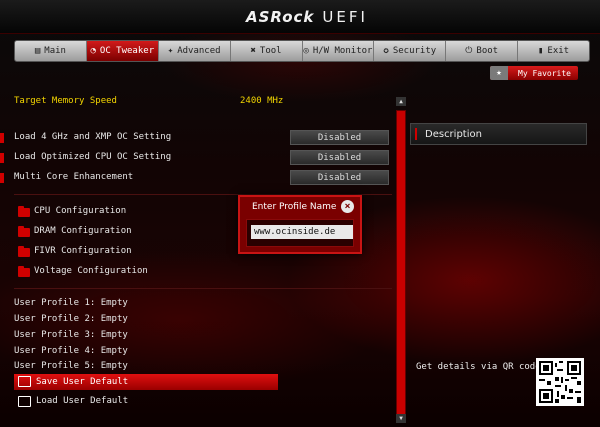 The image size is (600, 427). Describe the element at coordinates (24, 401) in the screenshot. I see `load-icon` at that location.